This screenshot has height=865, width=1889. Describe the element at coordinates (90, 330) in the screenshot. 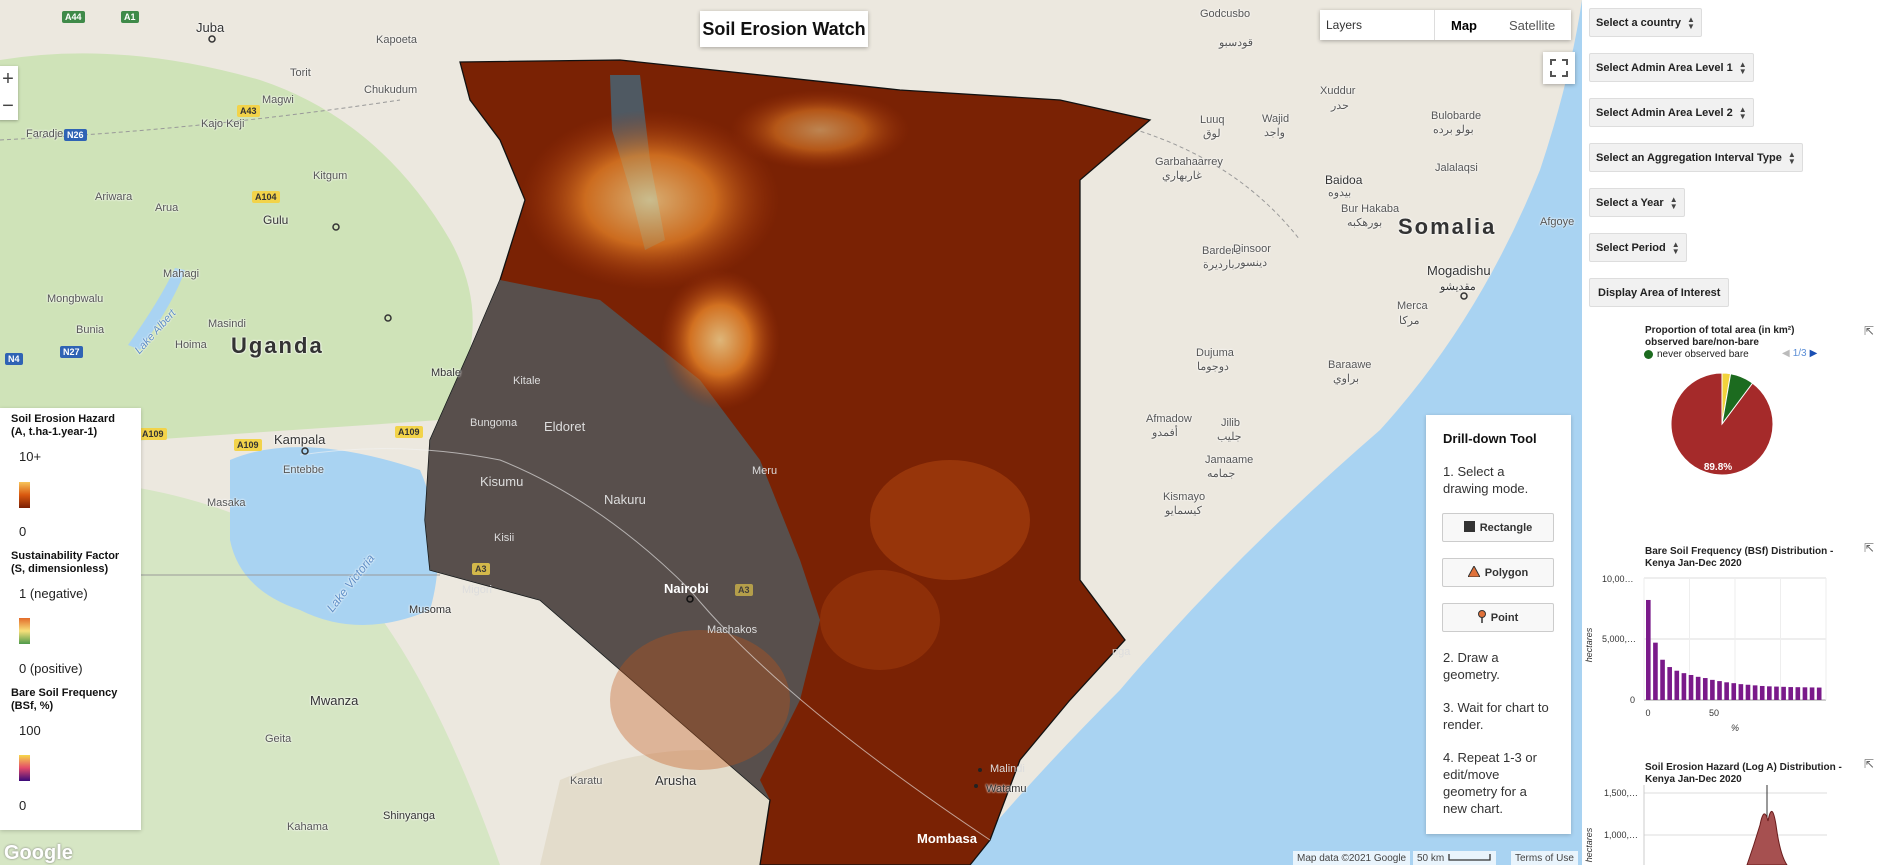

I see `label-bunia: Bunia` at that location.